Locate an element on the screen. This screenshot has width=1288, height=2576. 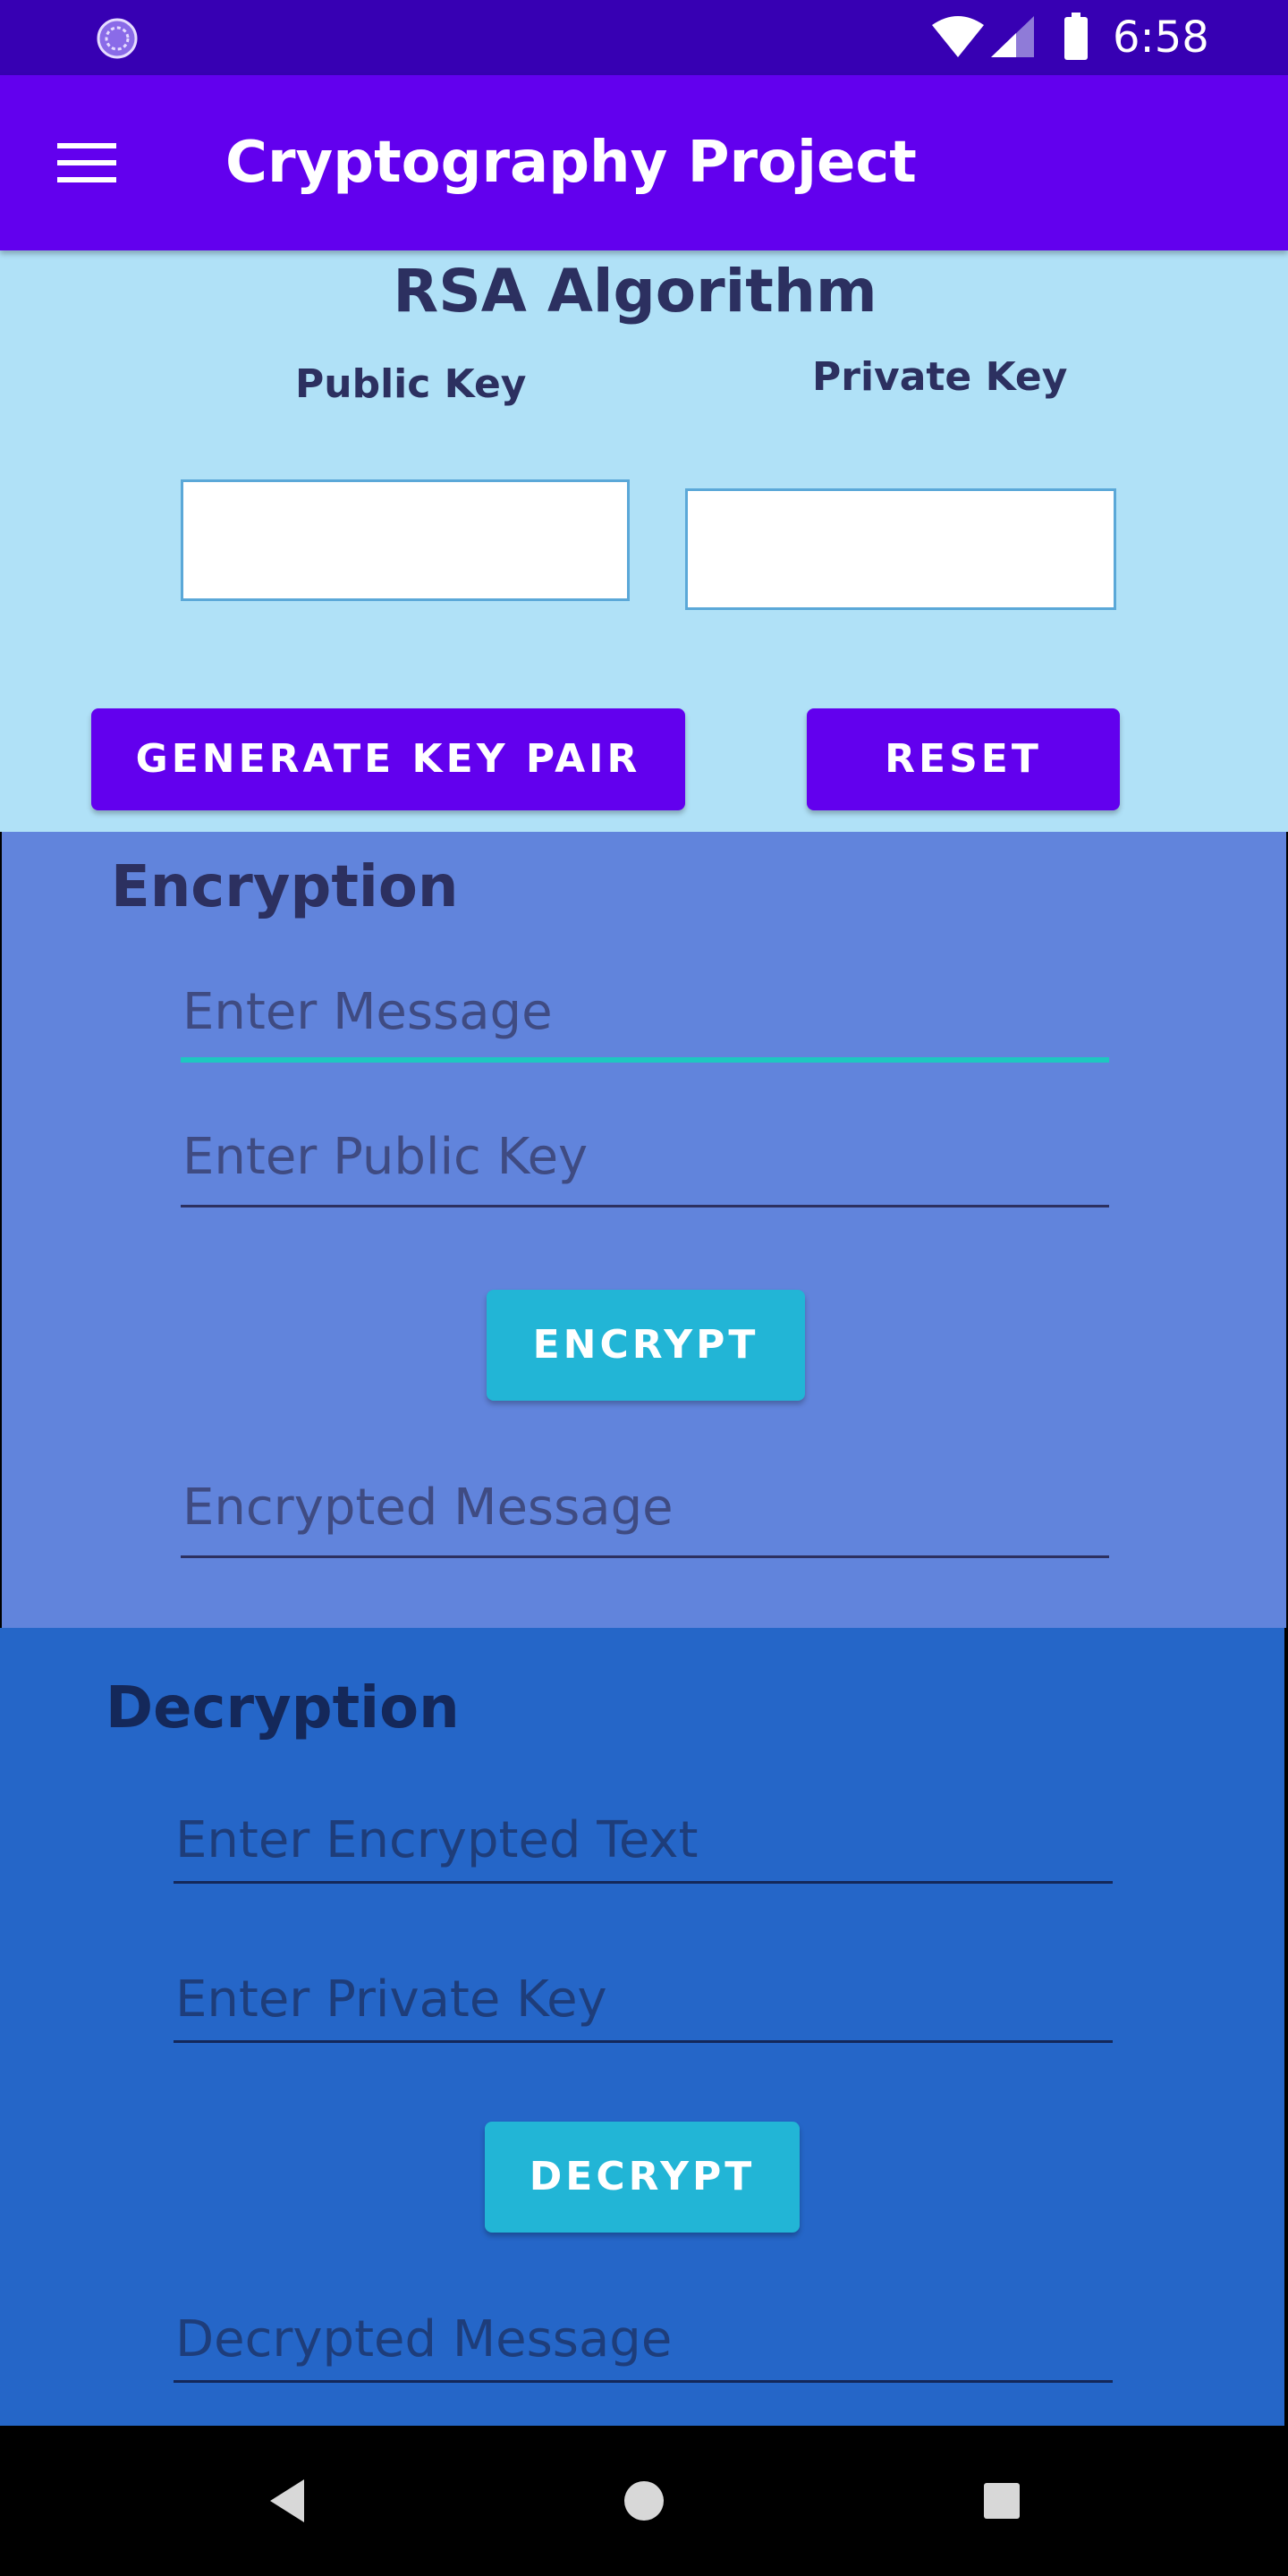
home-icon is located at coordinates (644, 2500).